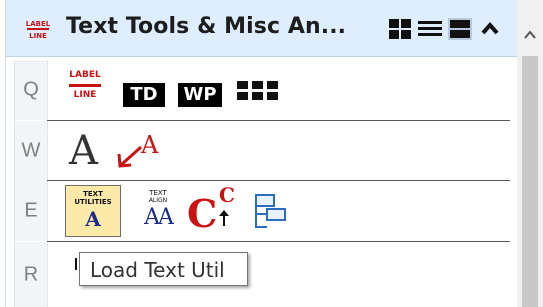  I want to click on vertical-scrollbar, so click(530, 153).